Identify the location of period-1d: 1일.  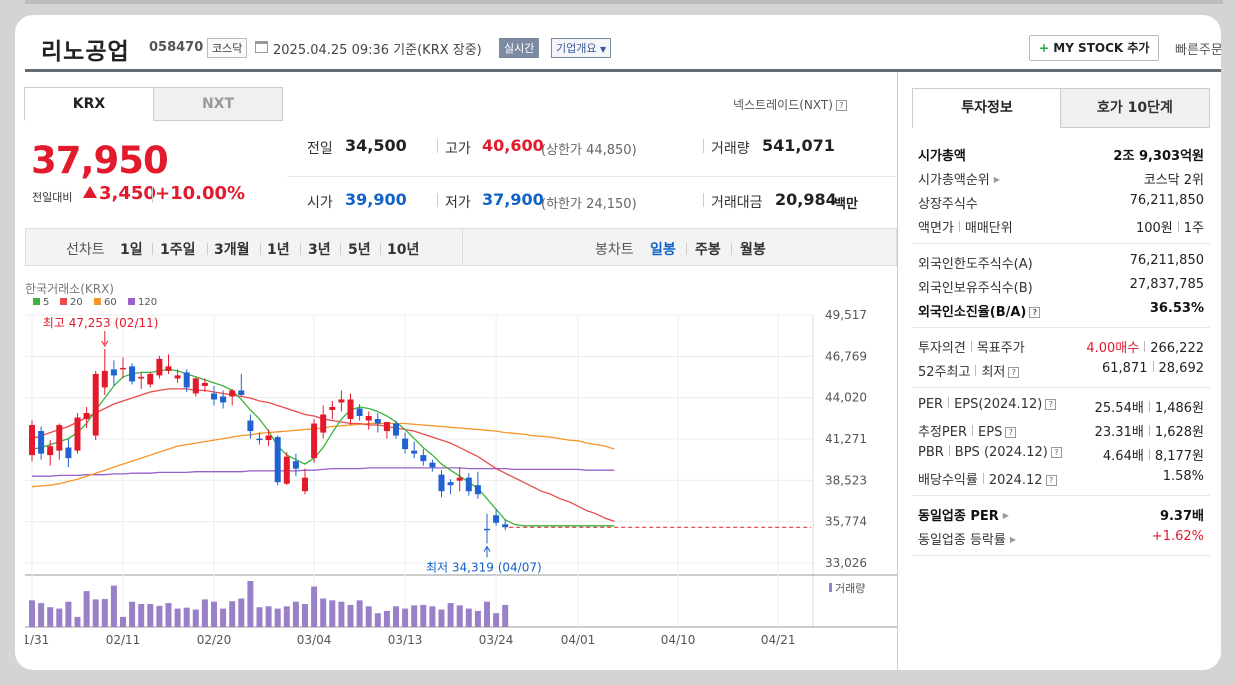
(131, 249).